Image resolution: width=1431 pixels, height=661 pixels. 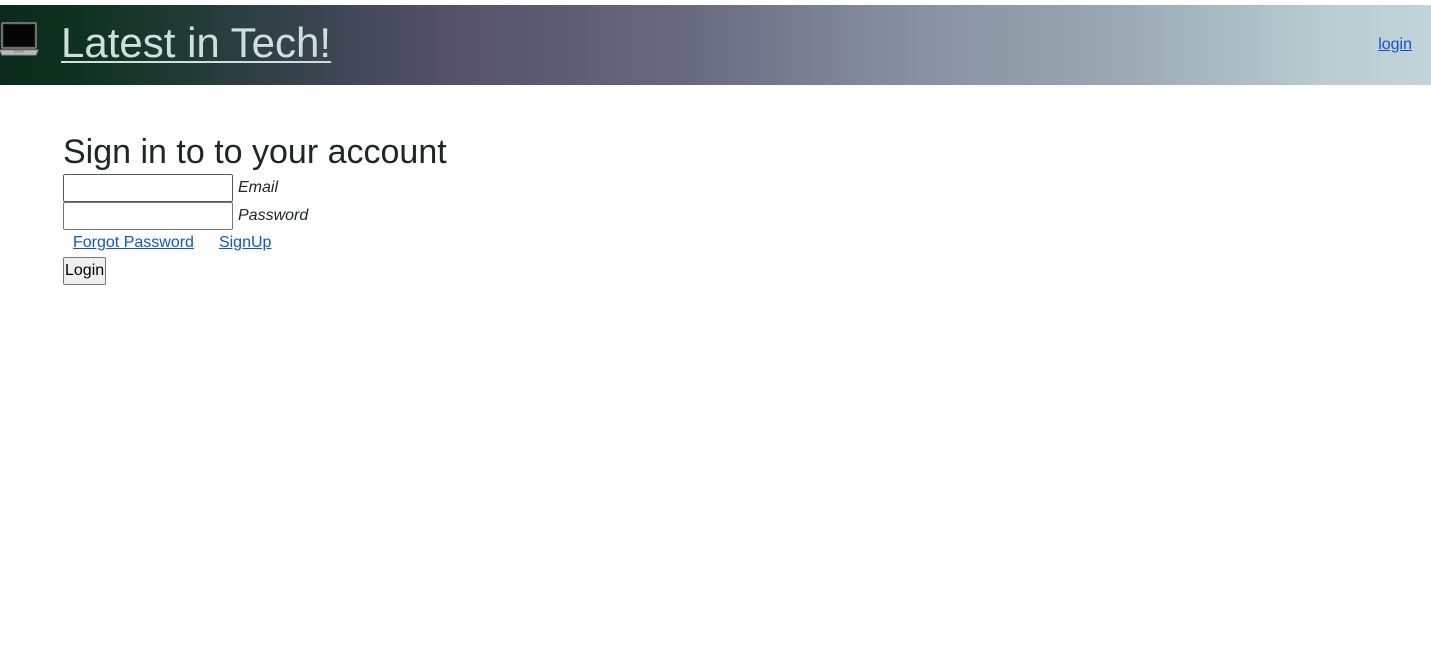 What do you see at coordinates (148, 188) in the screenshot?
I see `email-field` at bounding box center [148, 188].